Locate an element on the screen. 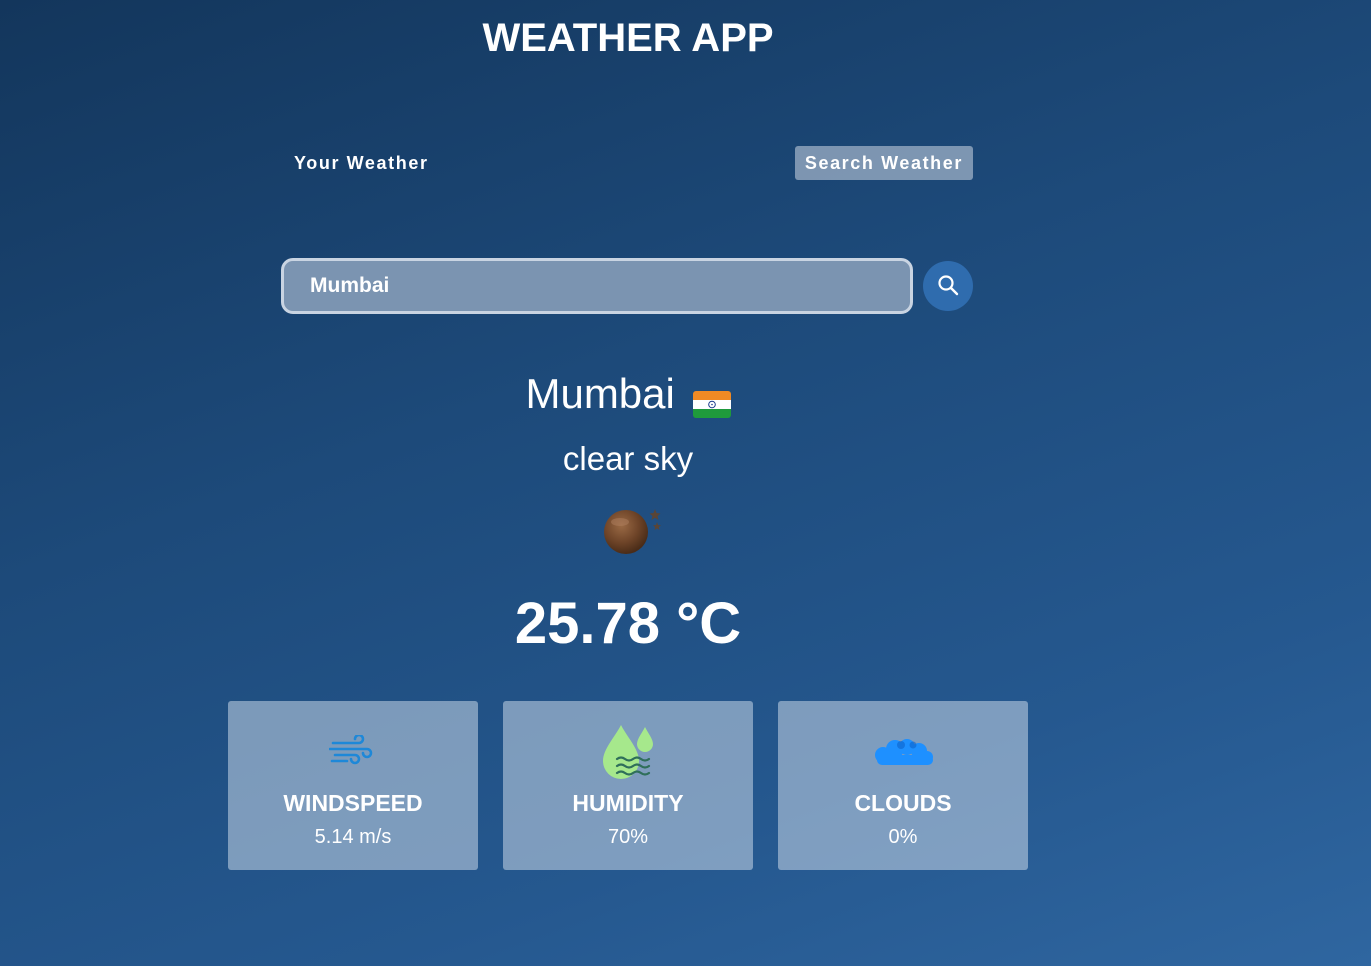 The image size is (1371, 966). windspeed-card: WINDSPEED 5.14 m/s is located at coordinates (353, 785).